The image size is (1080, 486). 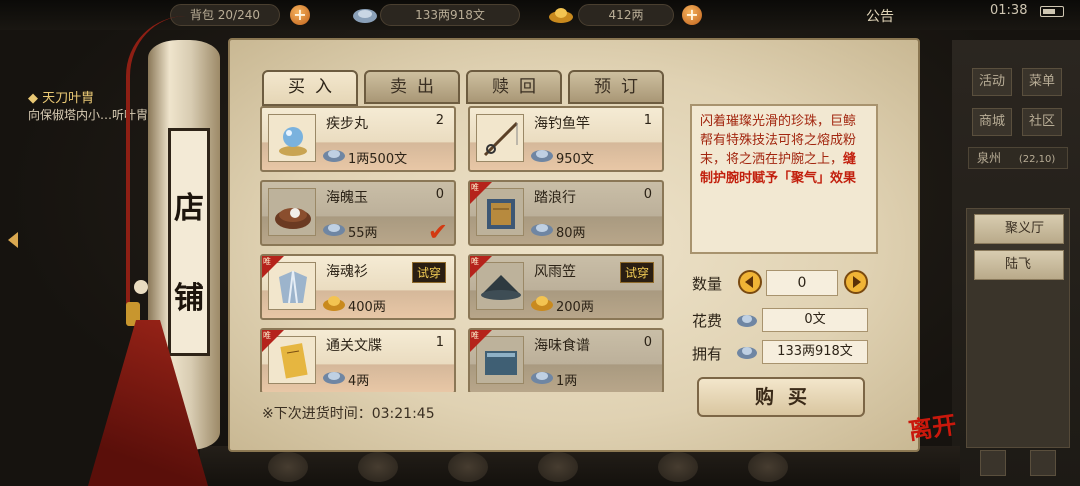 What do you see at coordinates (439, 120) in the screenshot?
I see `item-quantity: 2` at bounding box center [439, 120].